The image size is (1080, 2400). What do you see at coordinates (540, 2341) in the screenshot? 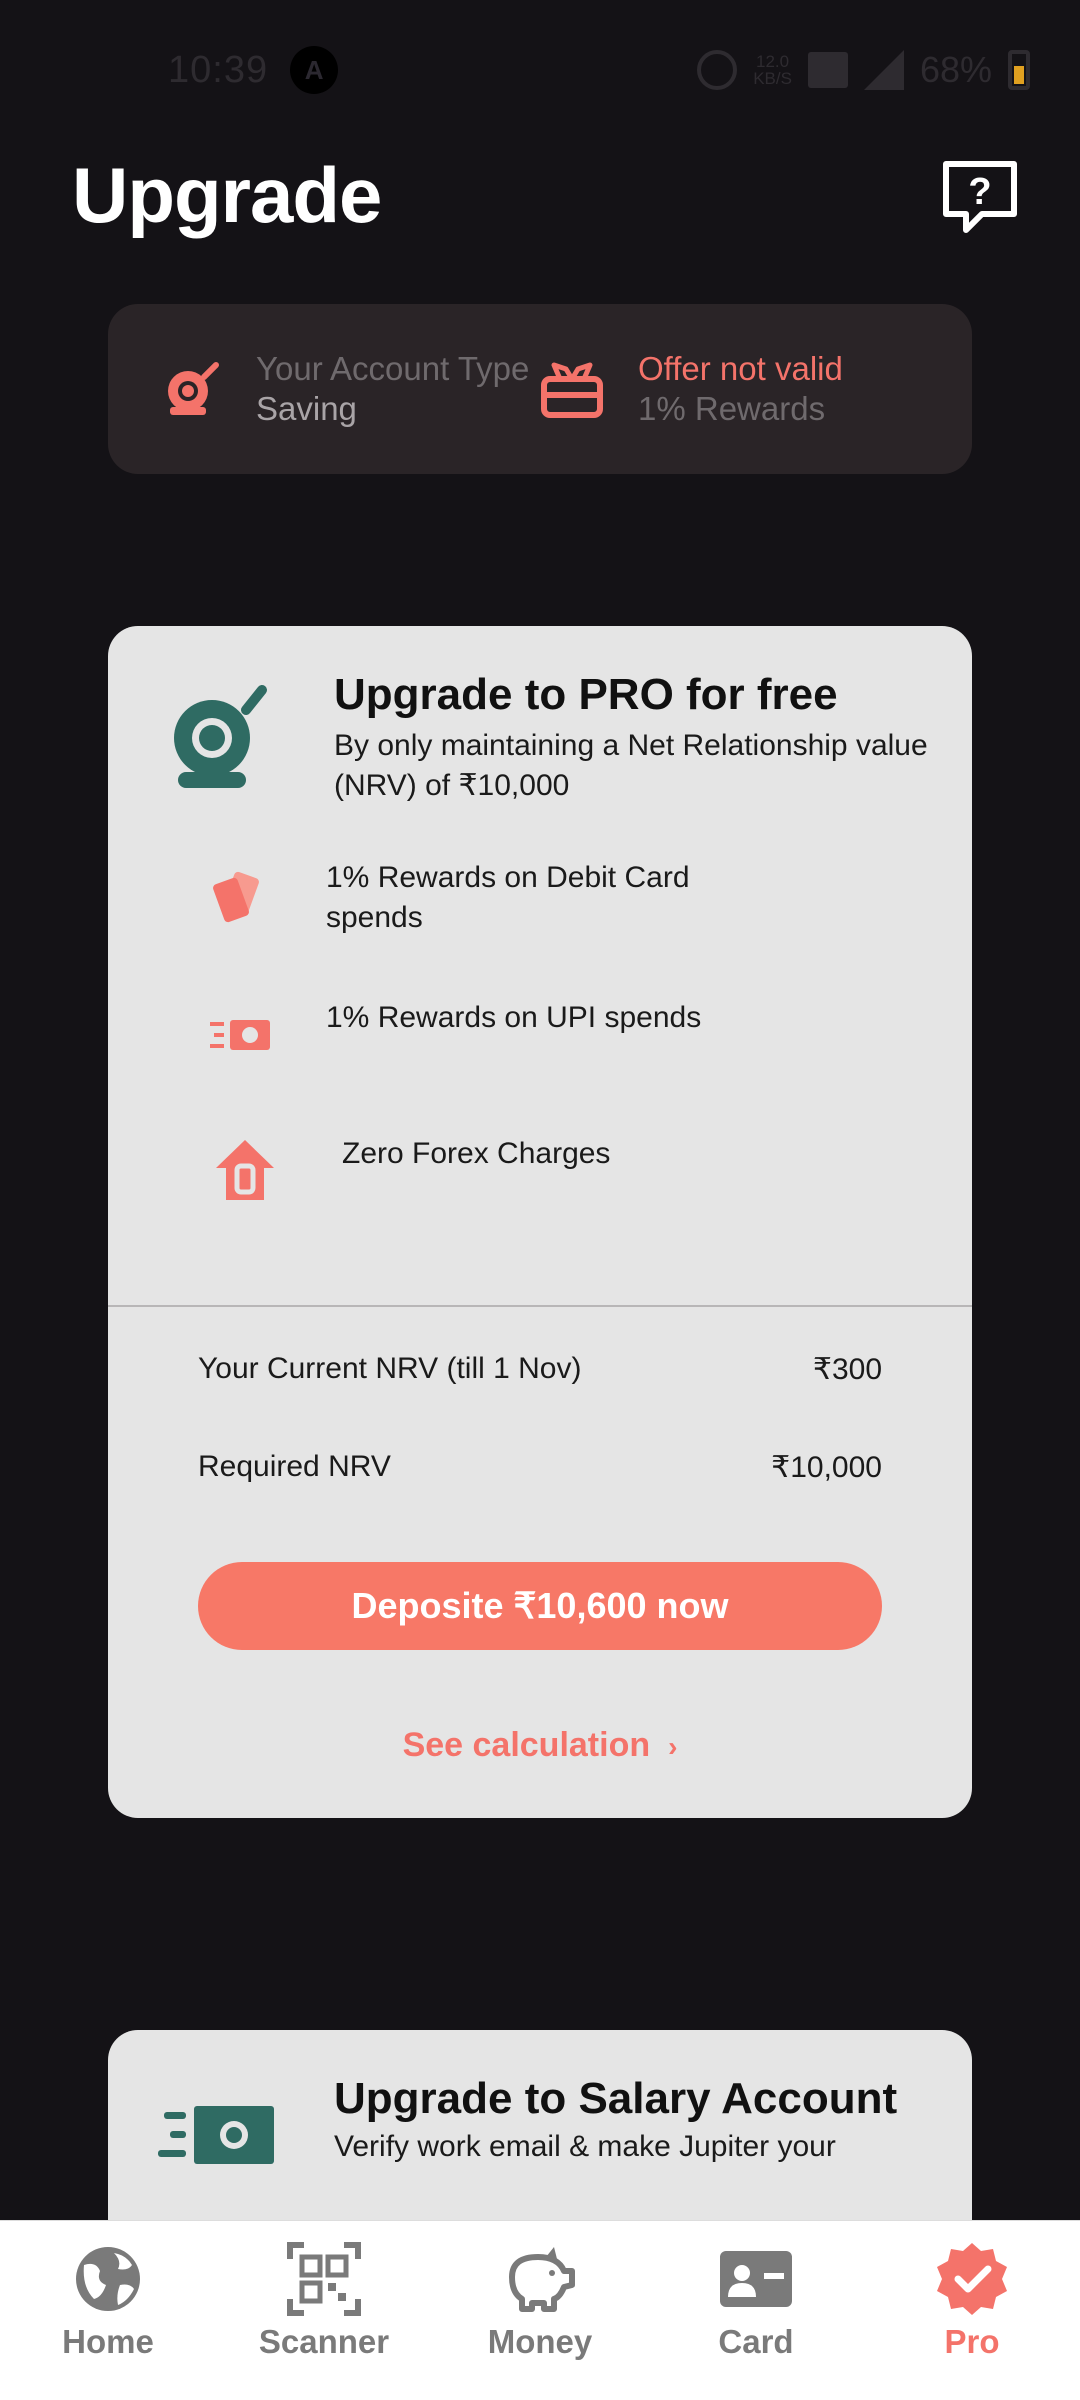
I see `nav-label-money: Money` at bounding box center [540, 2341].